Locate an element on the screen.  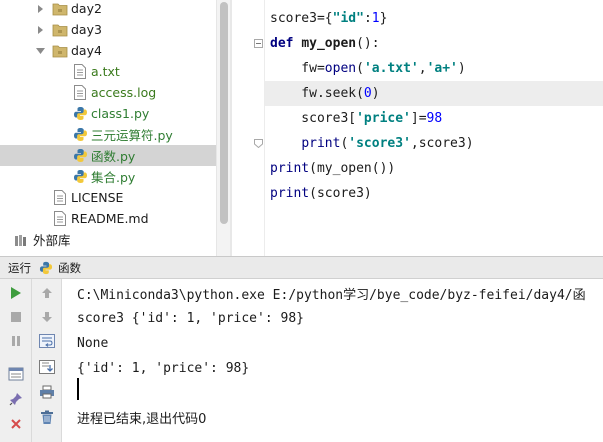
close-run-button is located at coordinates (16, 424).